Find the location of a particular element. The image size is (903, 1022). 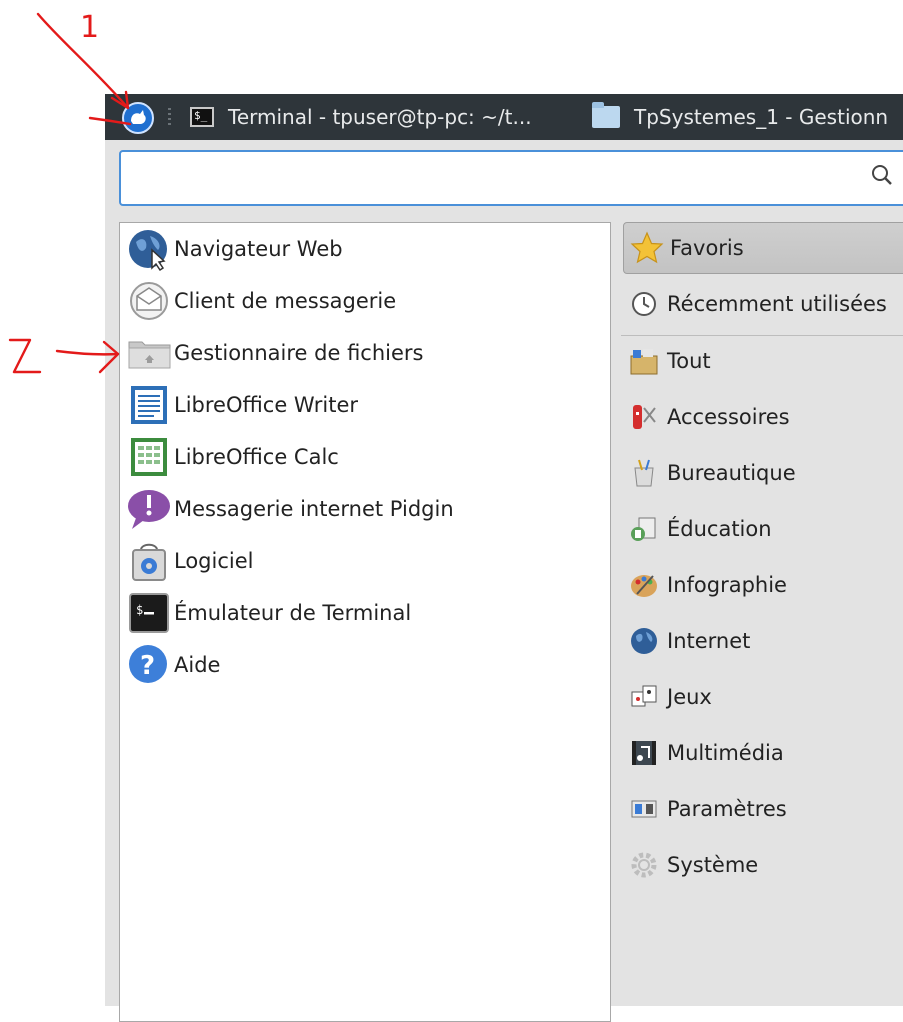

help-icon: ? is located at coordinates (149, 665).